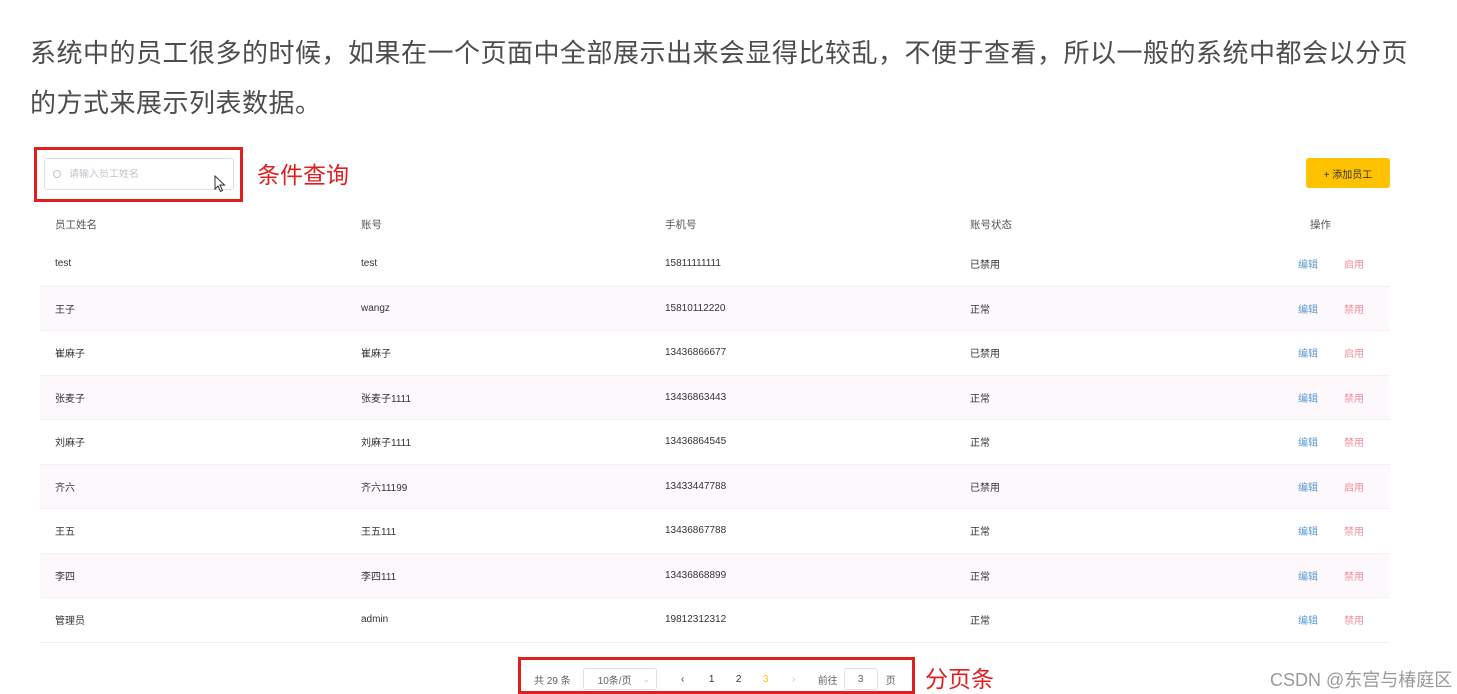 The image size is (1457, 694). I want to click on table-row: 刘麻子 刘麻子1111 13436864545 正常 编辑 禁用, so click(715, 442).